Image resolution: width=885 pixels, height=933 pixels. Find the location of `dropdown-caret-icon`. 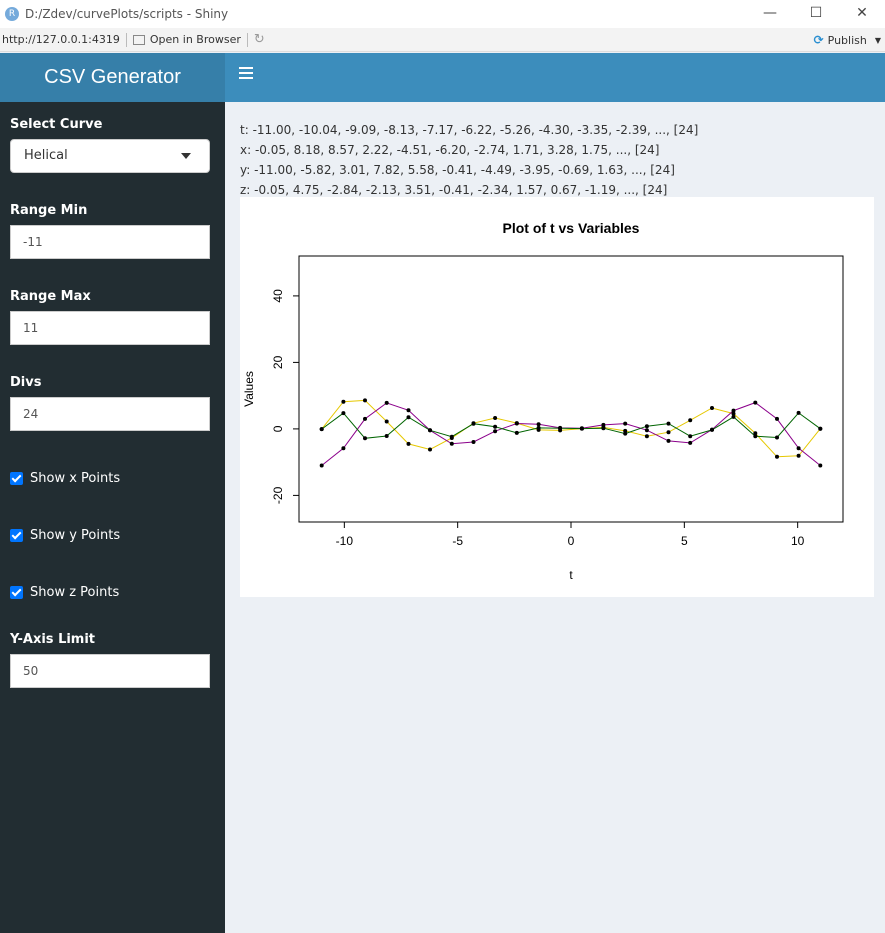

dropdown-caret-icon is located at coordinates (186, 156).